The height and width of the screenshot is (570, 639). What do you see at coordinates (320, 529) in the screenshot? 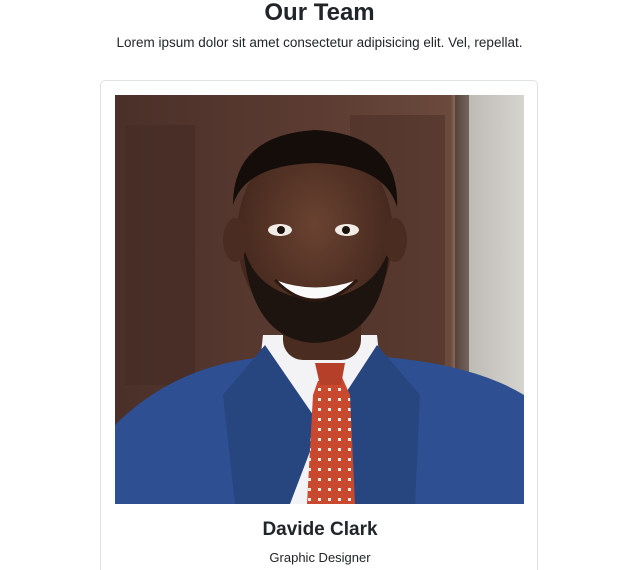
I see `member-name: Davide Clark` at bounding box center [320, 529].